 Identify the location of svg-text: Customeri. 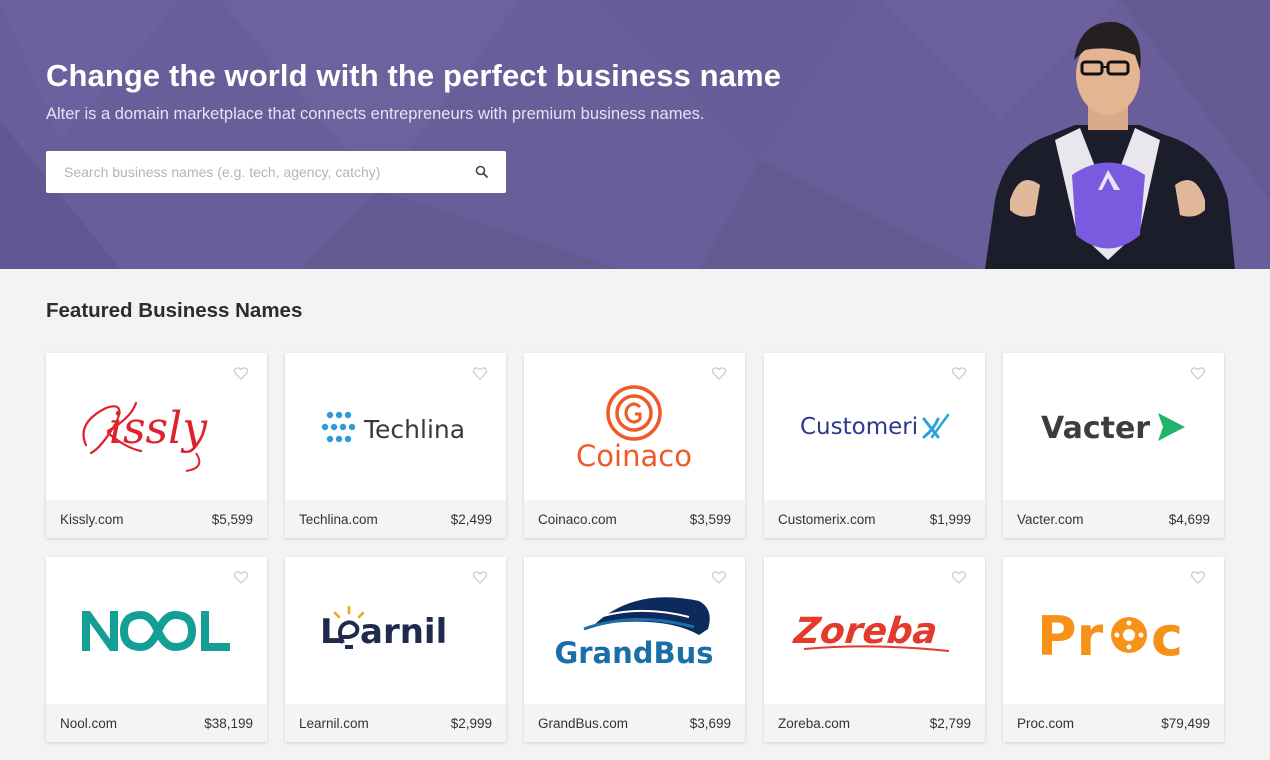
(859, 427).